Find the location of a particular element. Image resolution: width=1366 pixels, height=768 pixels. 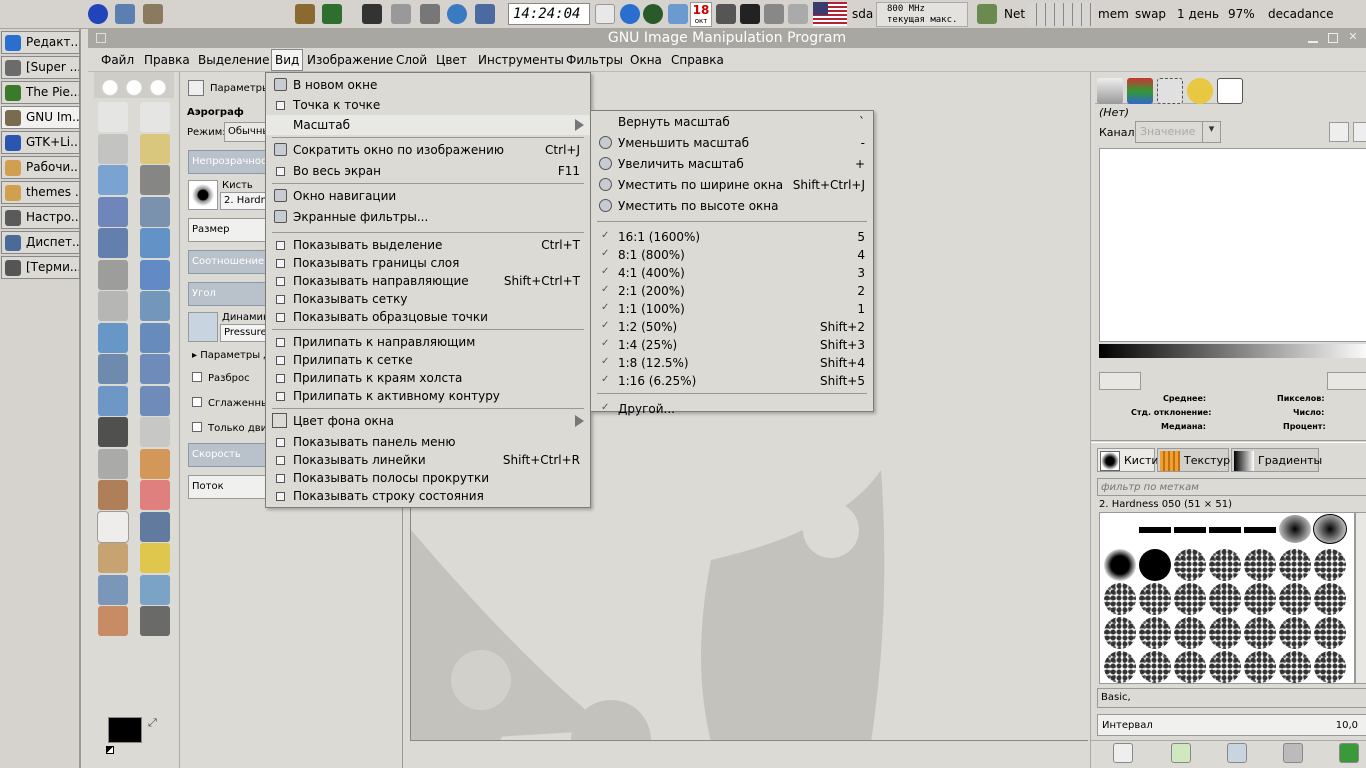

fuzzy-select-tool-icon is located at coordinates (155, 148).